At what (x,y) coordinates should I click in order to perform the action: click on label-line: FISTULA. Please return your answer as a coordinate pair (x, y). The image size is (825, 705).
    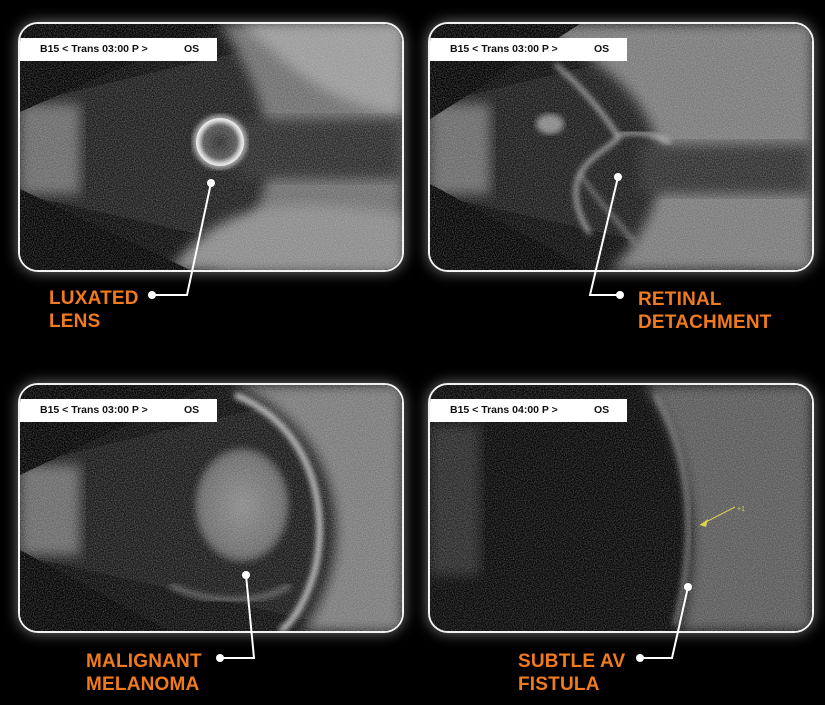
    Looking at the image, I should click on (559, 684).